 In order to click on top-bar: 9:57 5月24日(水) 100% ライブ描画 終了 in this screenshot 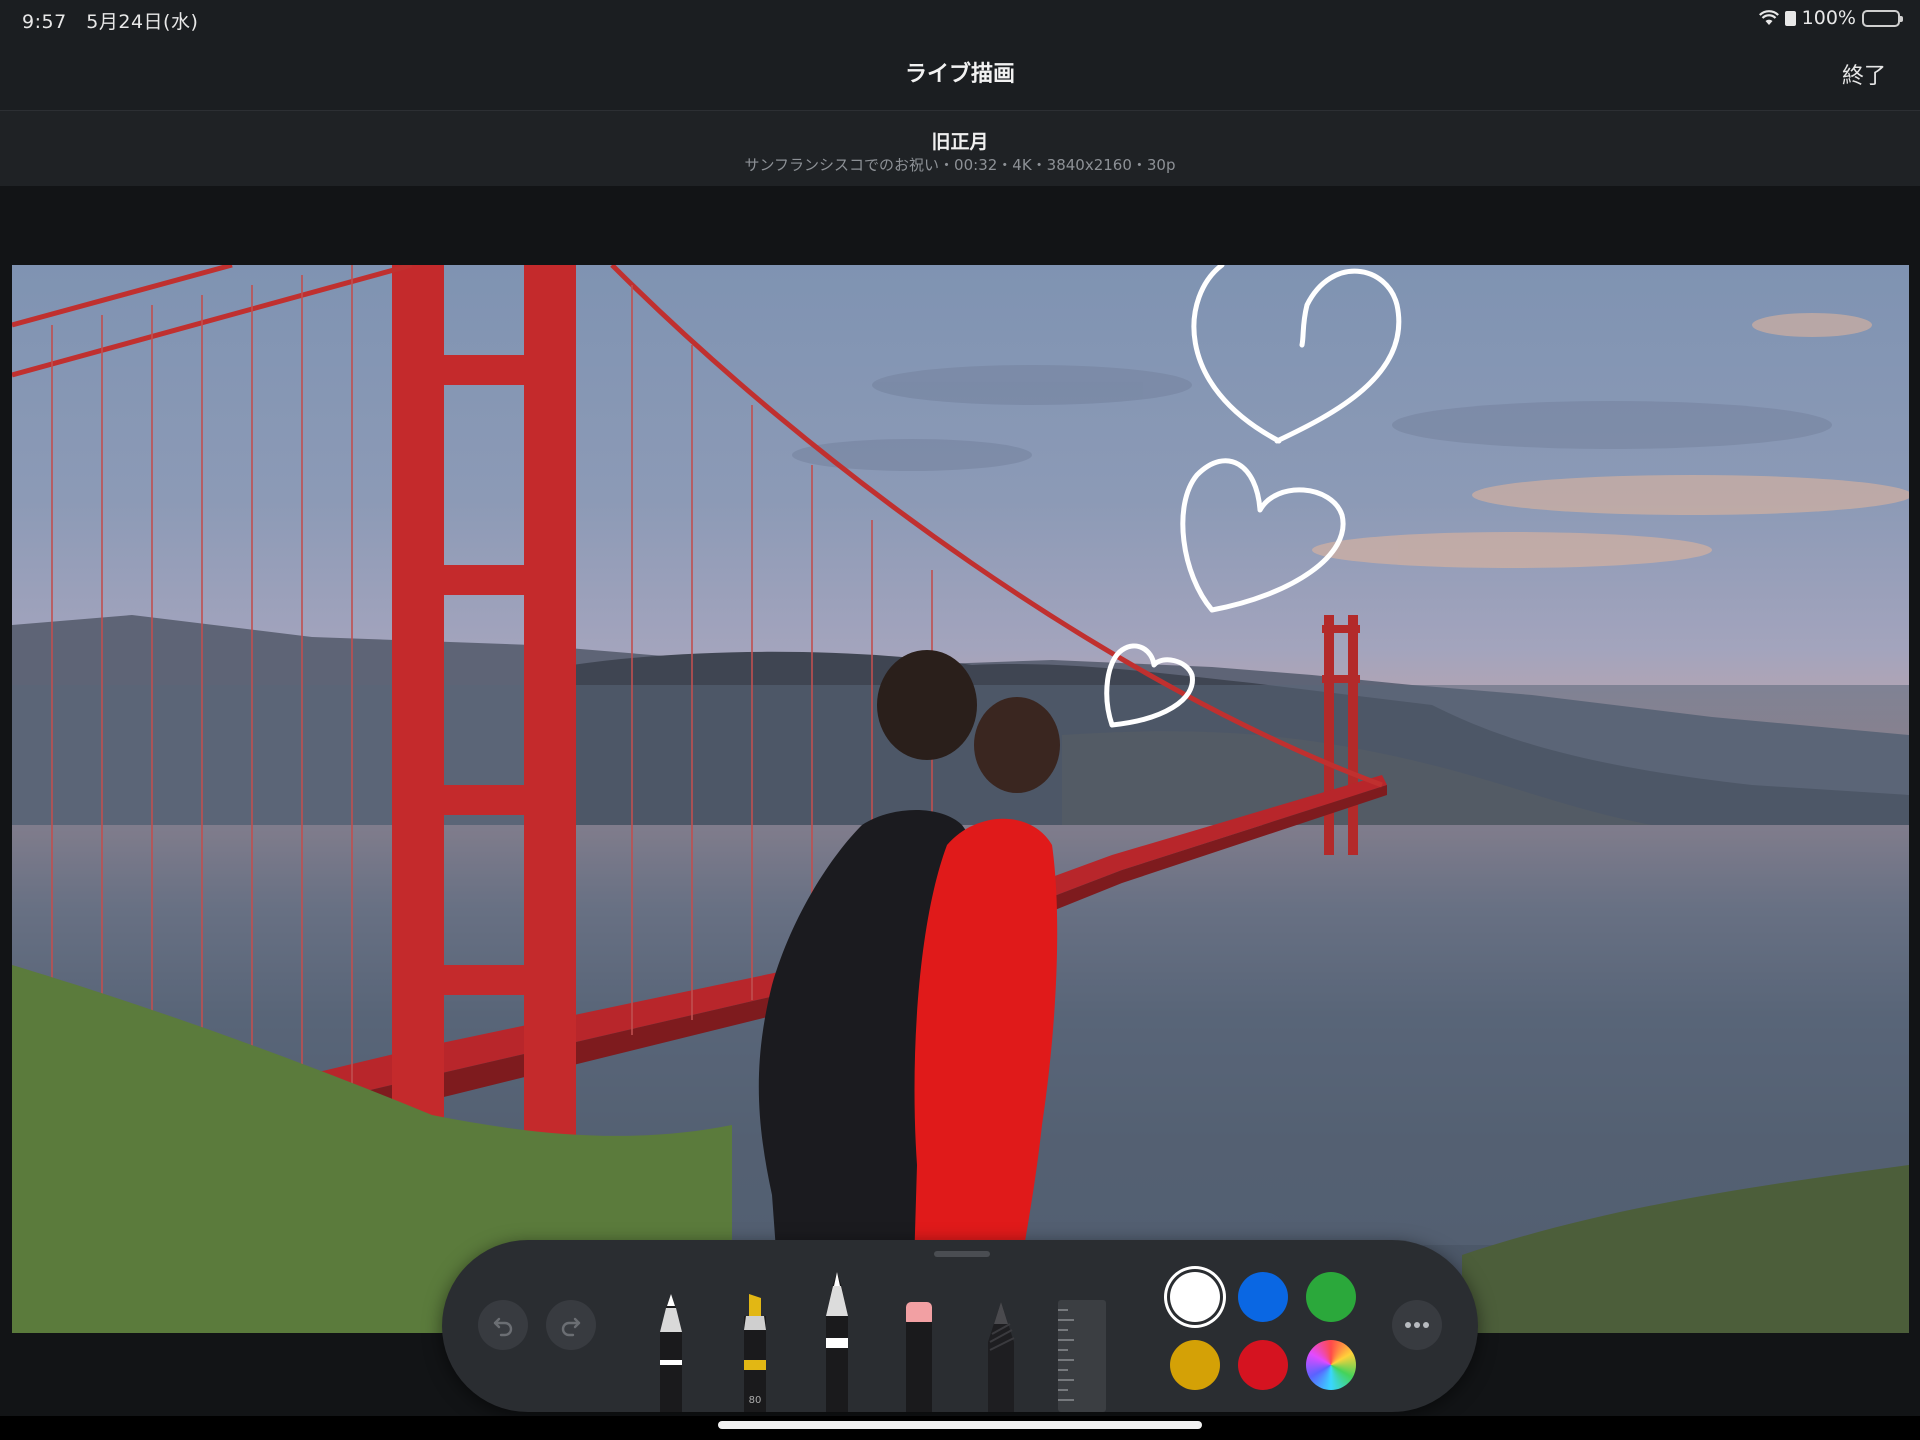, I will do `click(960, 56)`.